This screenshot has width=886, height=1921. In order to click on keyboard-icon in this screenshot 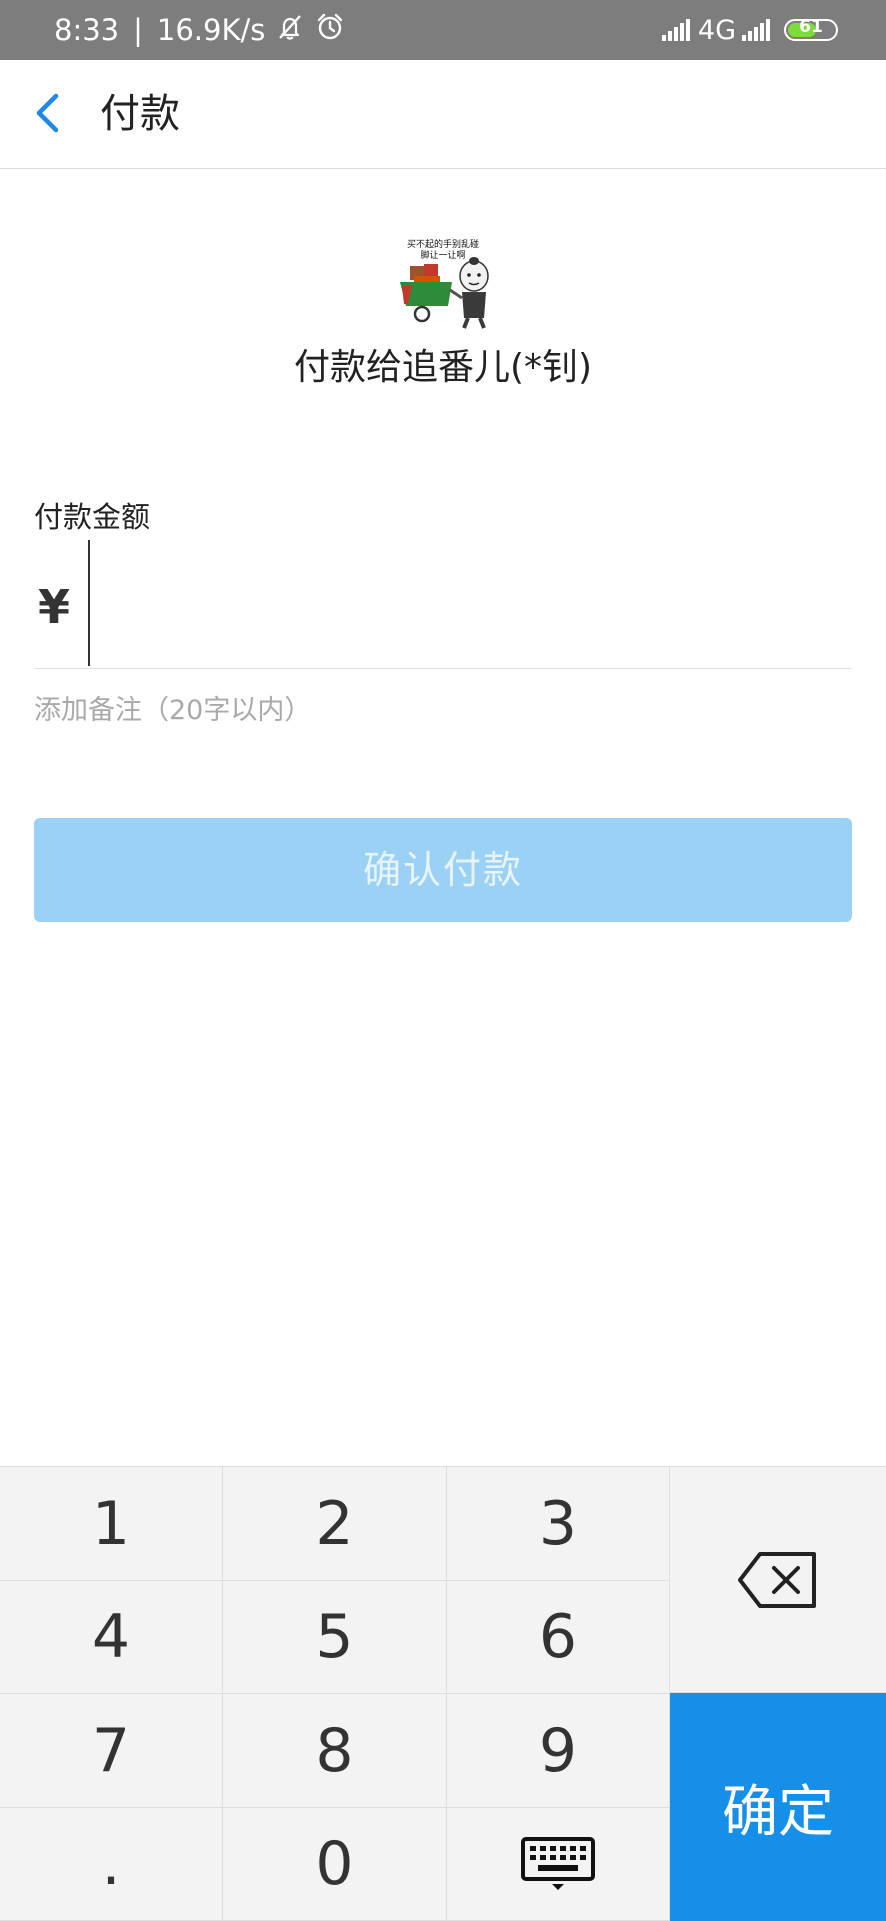, I will do `click(558, 1863)`.